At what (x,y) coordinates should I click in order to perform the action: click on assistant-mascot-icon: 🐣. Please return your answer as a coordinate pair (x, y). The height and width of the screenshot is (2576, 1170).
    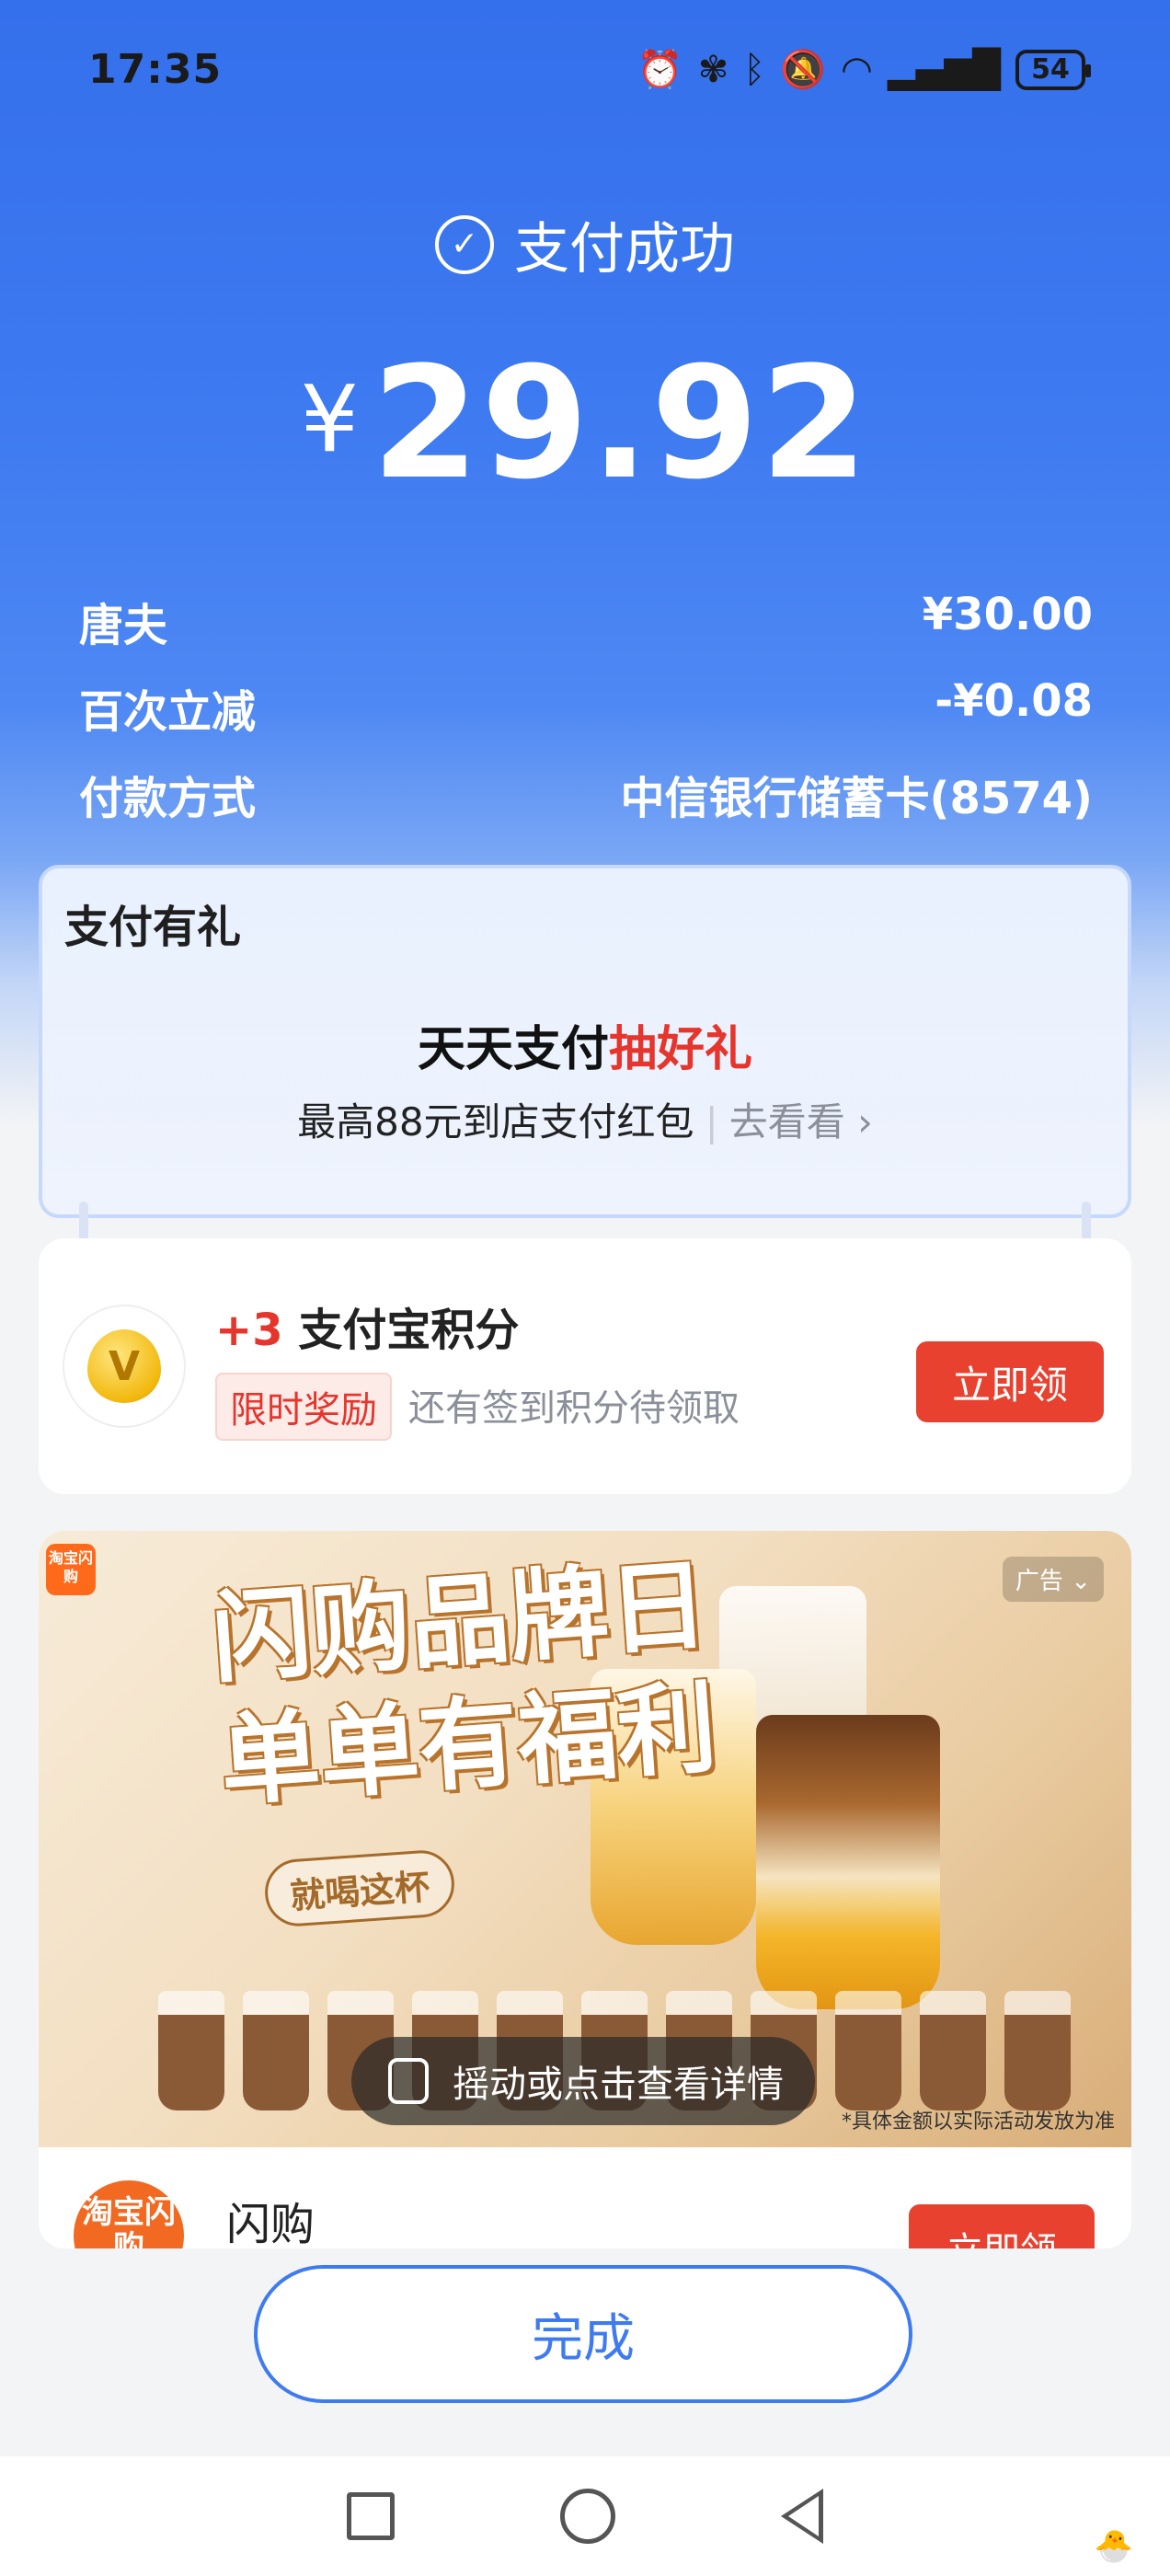
    Looking at the image, I should click on (1114, 2546).